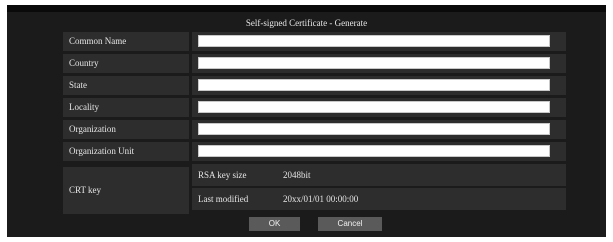  Describe the element at coordinates (374, 63) in the screenshot. I see `country-input` at that location.